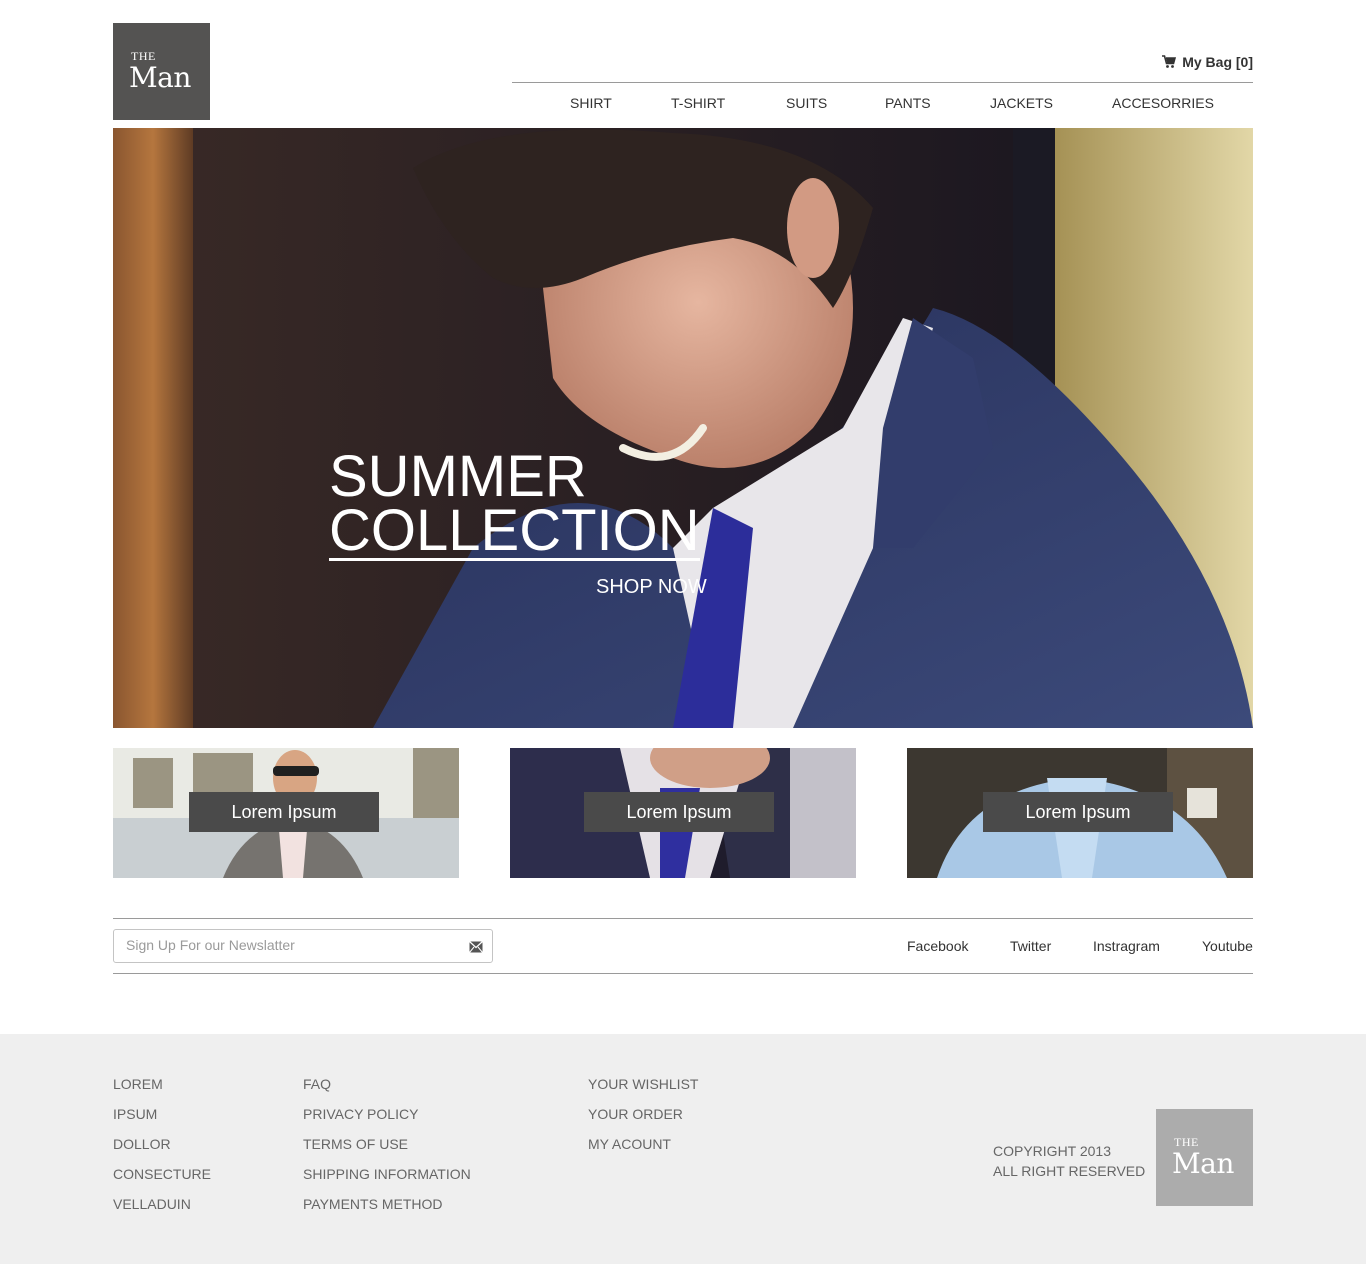  I want to click on footer-link-shipping-information: SHIPPING INFORMATION, so click(387, 1181).